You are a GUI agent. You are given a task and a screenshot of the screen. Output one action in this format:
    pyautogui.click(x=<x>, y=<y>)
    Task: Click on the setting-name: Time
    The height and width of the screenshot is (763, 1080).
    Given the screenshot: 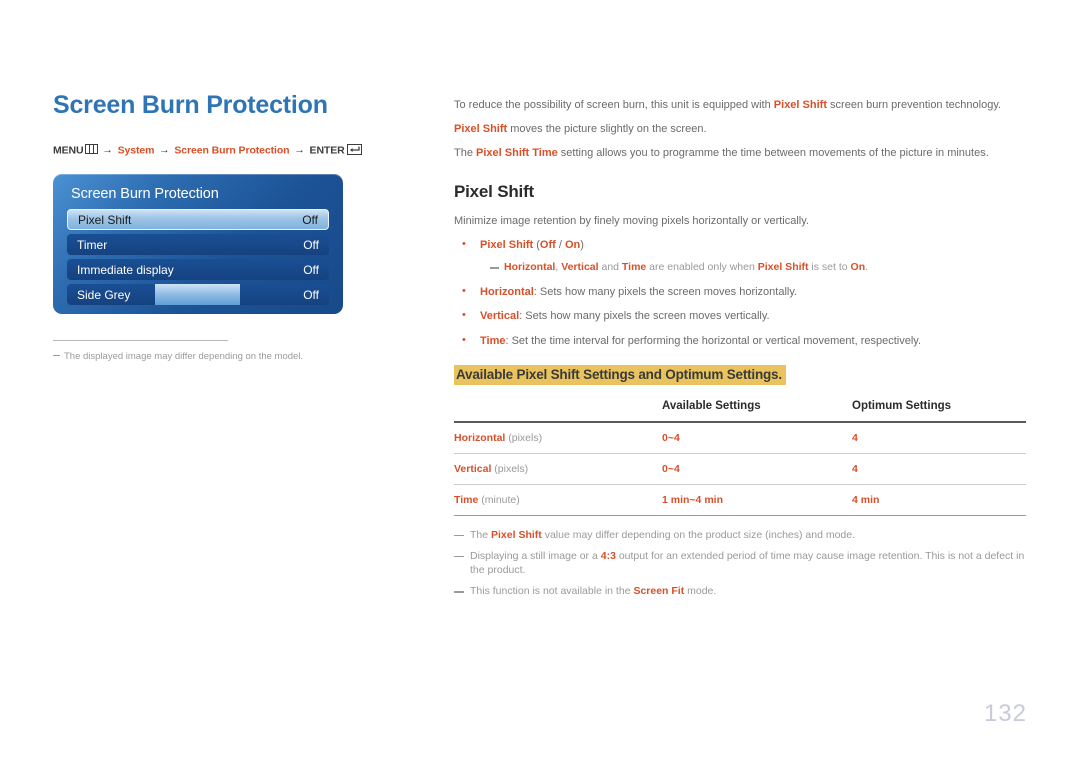 What is the action you would take?
    pyautogui.click(x=466, y=500)
    